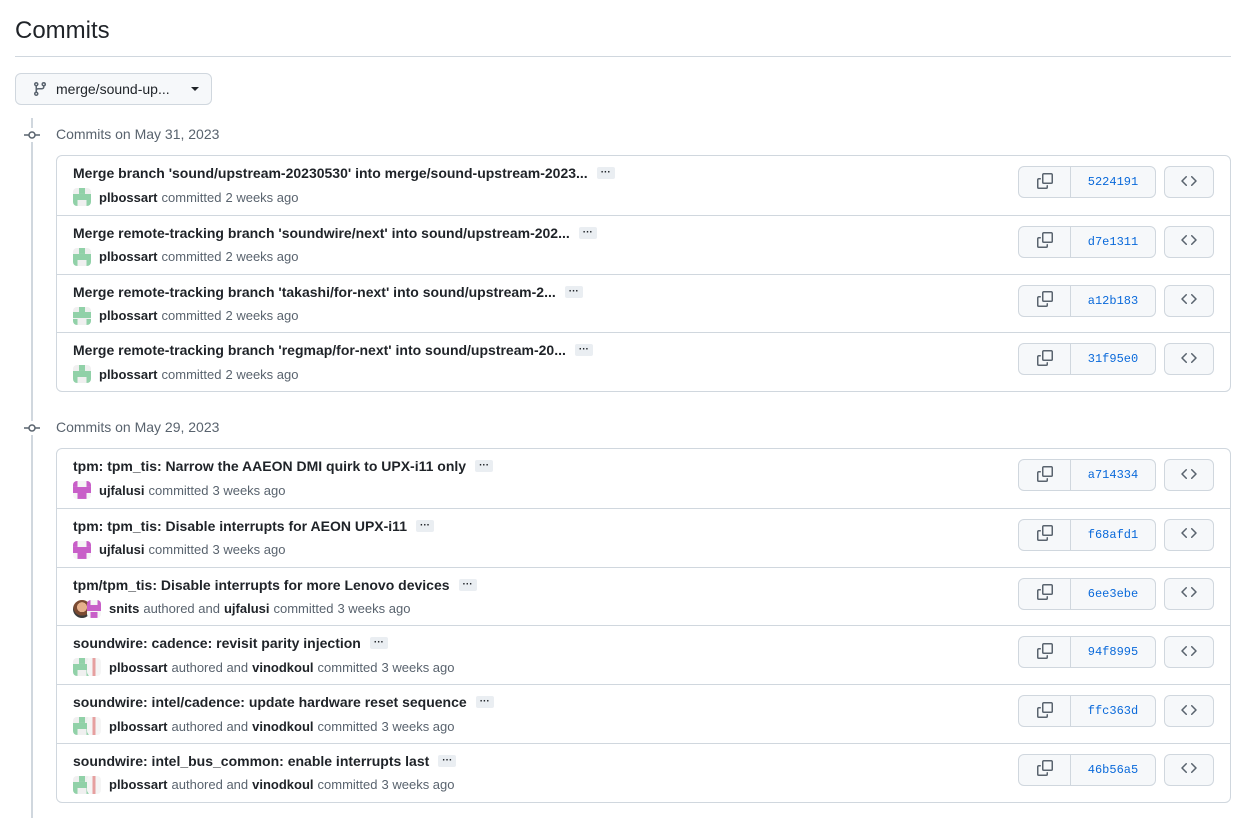  I want to click on commit-sha-link: 94f8995, so click(1113, 652).